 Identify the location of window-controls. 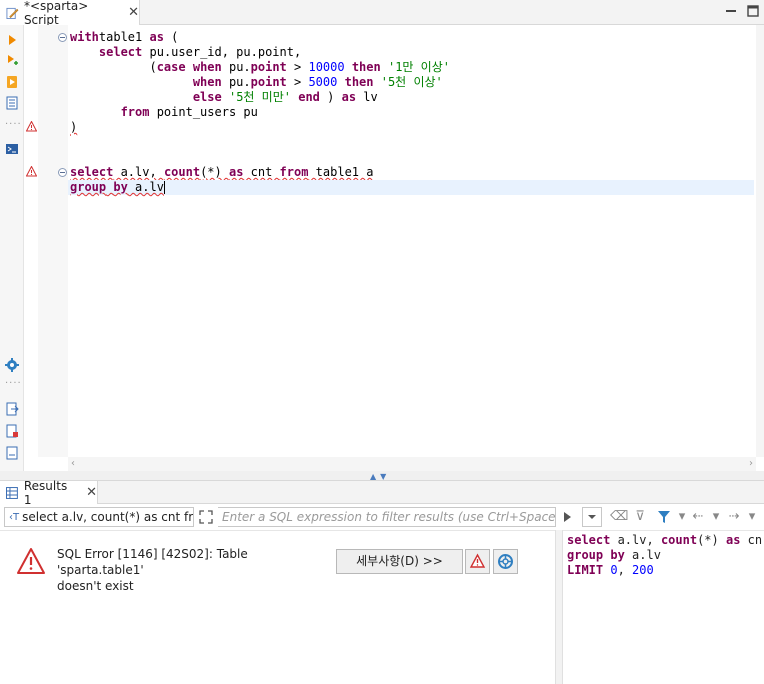
(742, 11).